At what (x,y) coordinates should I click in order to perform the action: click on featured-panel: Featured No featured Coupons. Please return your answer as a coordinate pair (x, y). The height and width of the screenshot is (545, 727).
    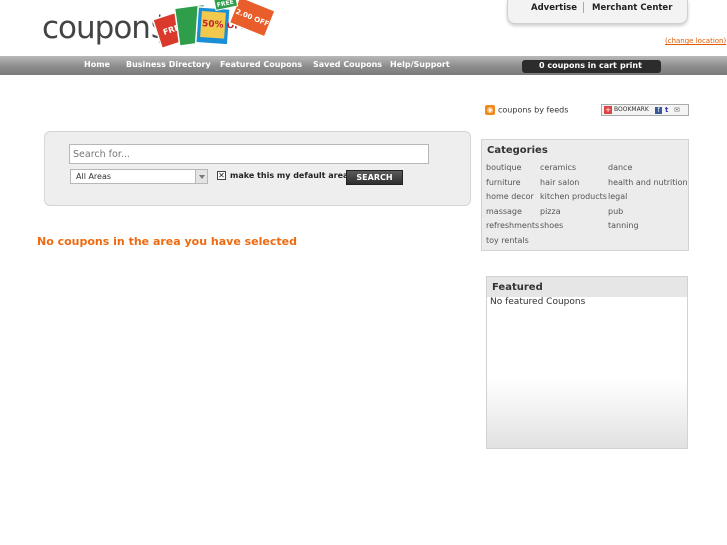
    Looking at the image, I should click on (587, 362).